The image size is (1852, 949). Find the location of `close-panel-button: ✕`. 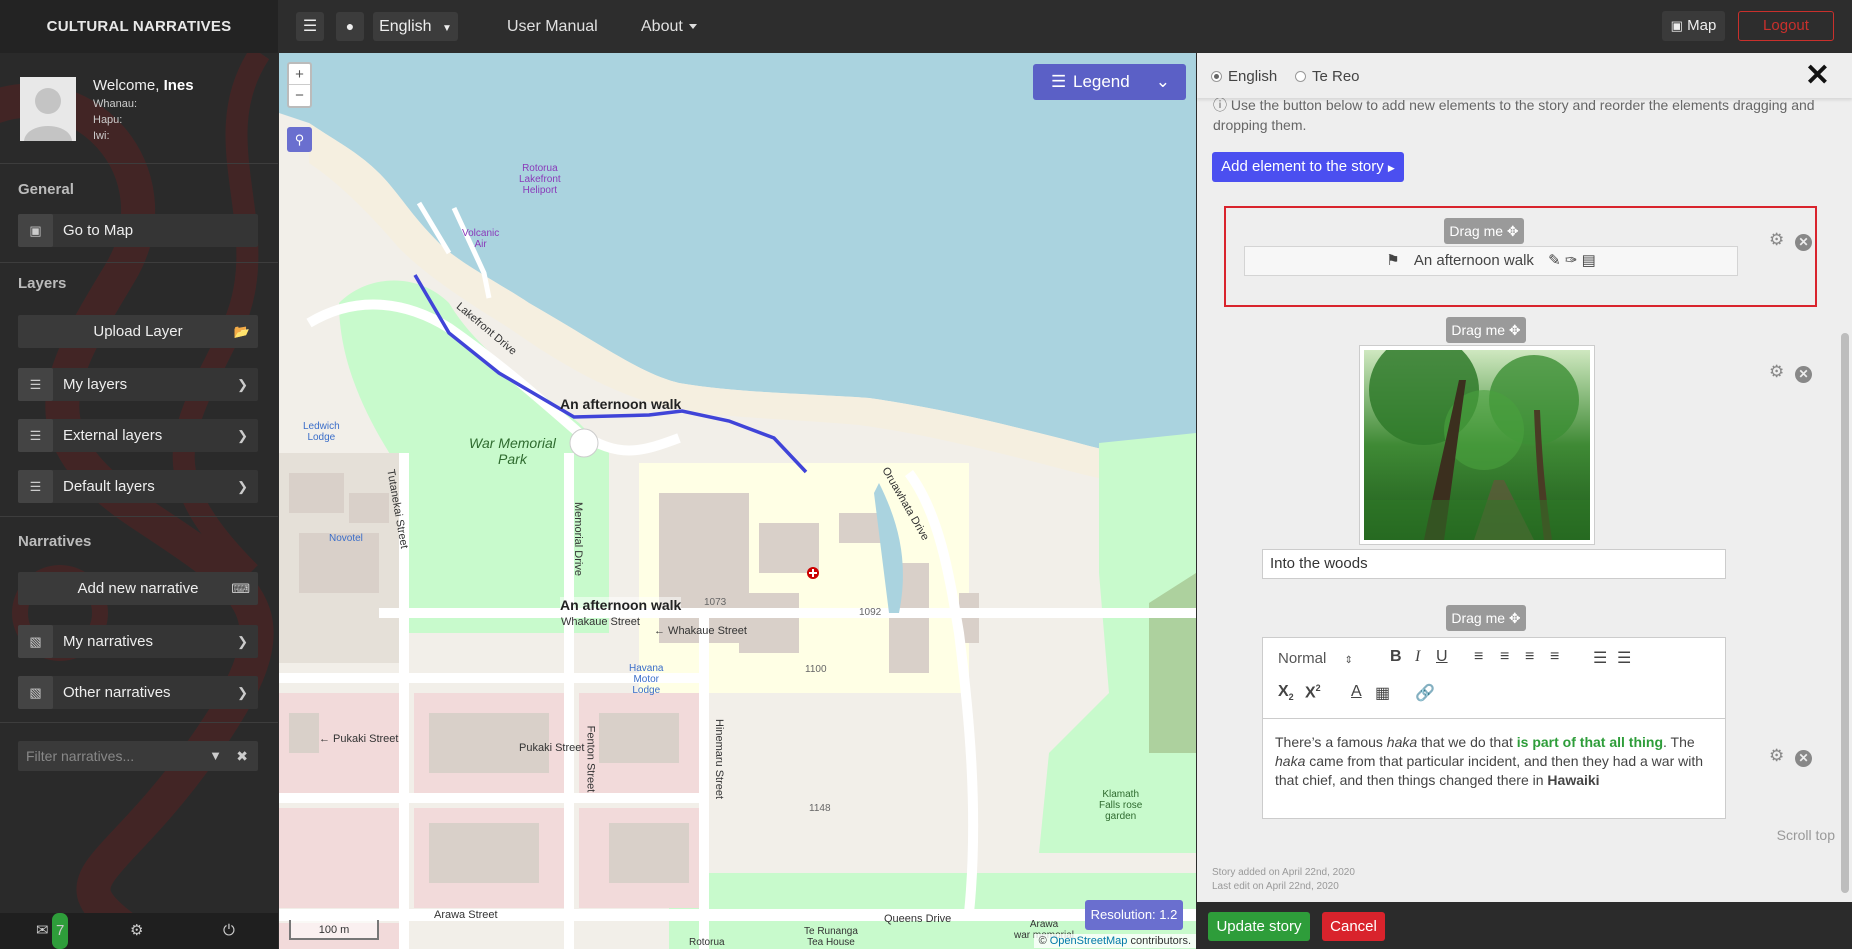

close-panel-button: ✕ is located at coordinates (1817, 75).